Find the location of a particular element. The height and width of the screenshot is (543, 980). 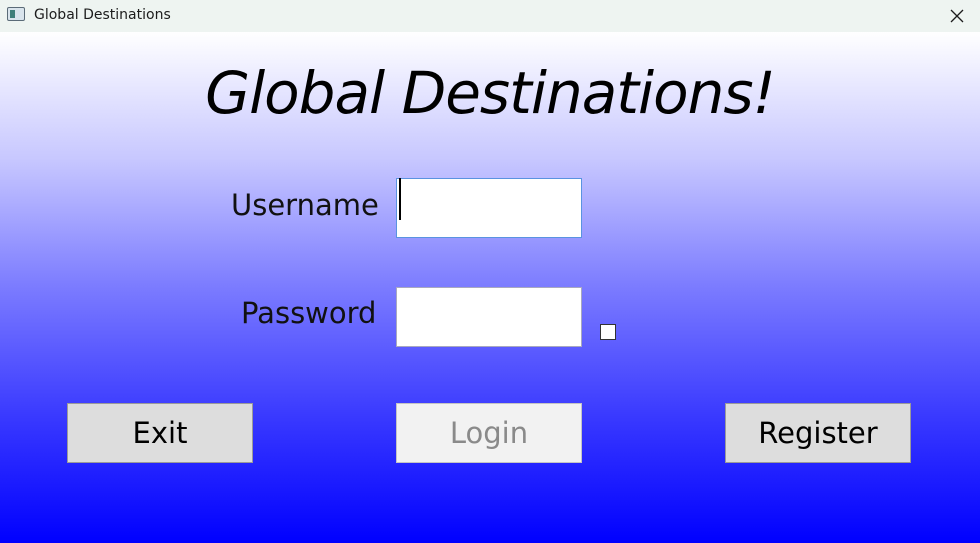

username-label: Username is located at coordinates (305, 205).